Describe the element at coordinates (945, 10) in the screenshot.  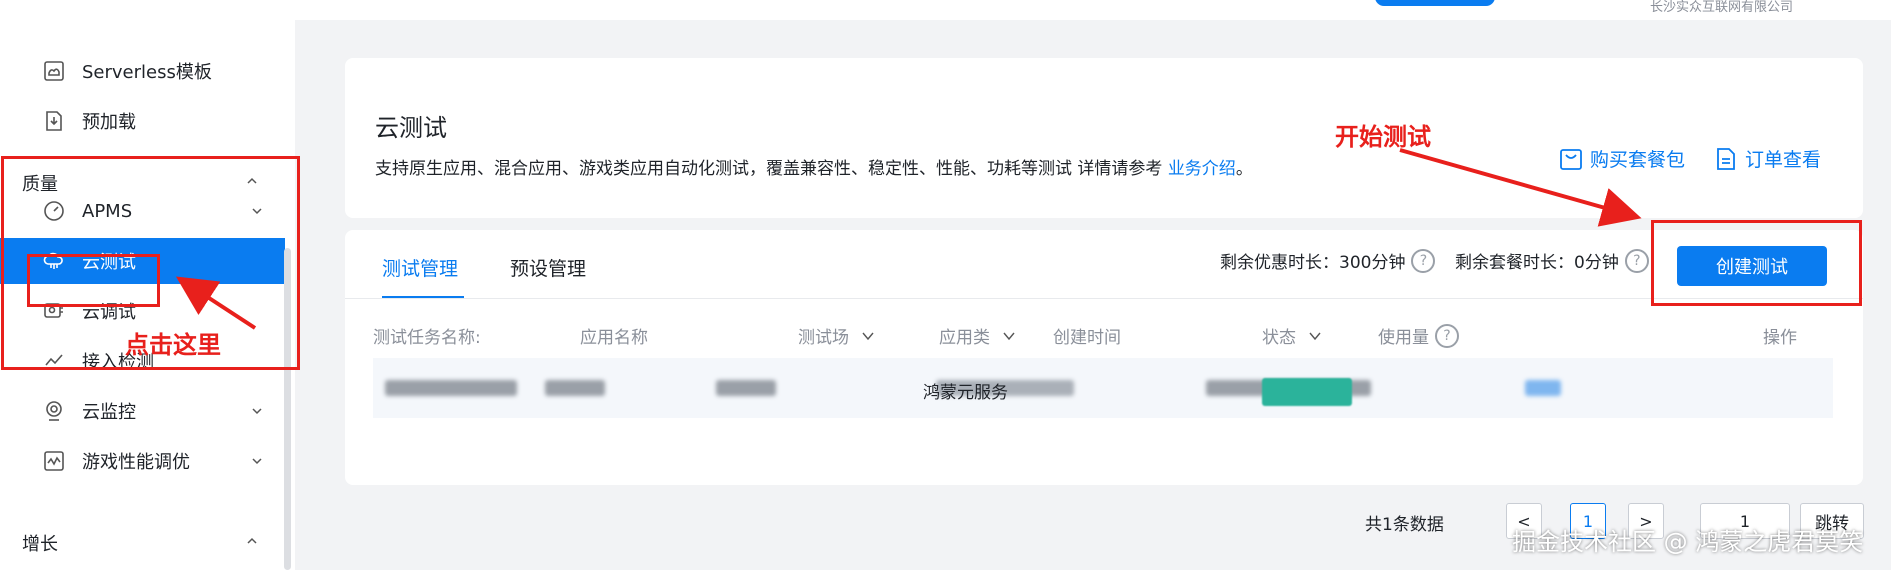
I see `top-bar: 长沙实众互联网有限公司` at that location.